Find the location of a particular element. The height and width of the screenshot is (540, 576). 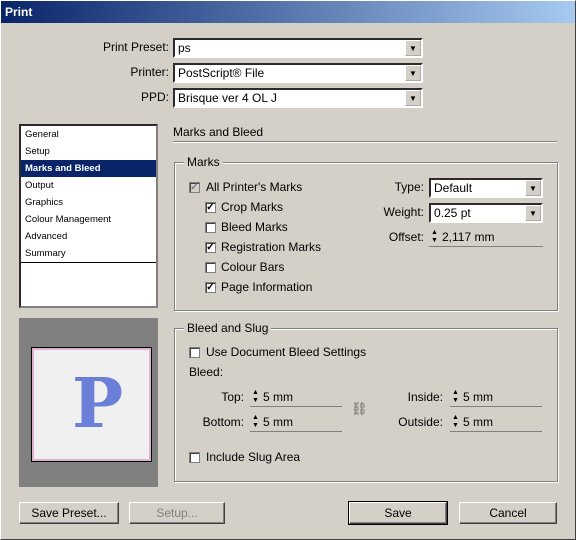

type-value: Default is located at coordinates (453, 188).